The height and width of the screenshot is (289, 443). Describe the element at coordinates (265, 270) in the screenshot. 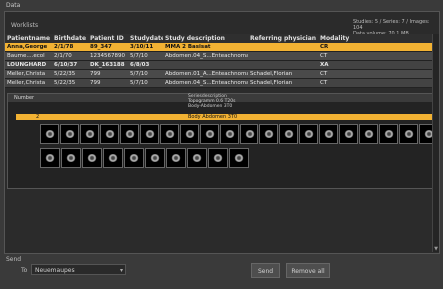

I see `send-button: Send` at that location.